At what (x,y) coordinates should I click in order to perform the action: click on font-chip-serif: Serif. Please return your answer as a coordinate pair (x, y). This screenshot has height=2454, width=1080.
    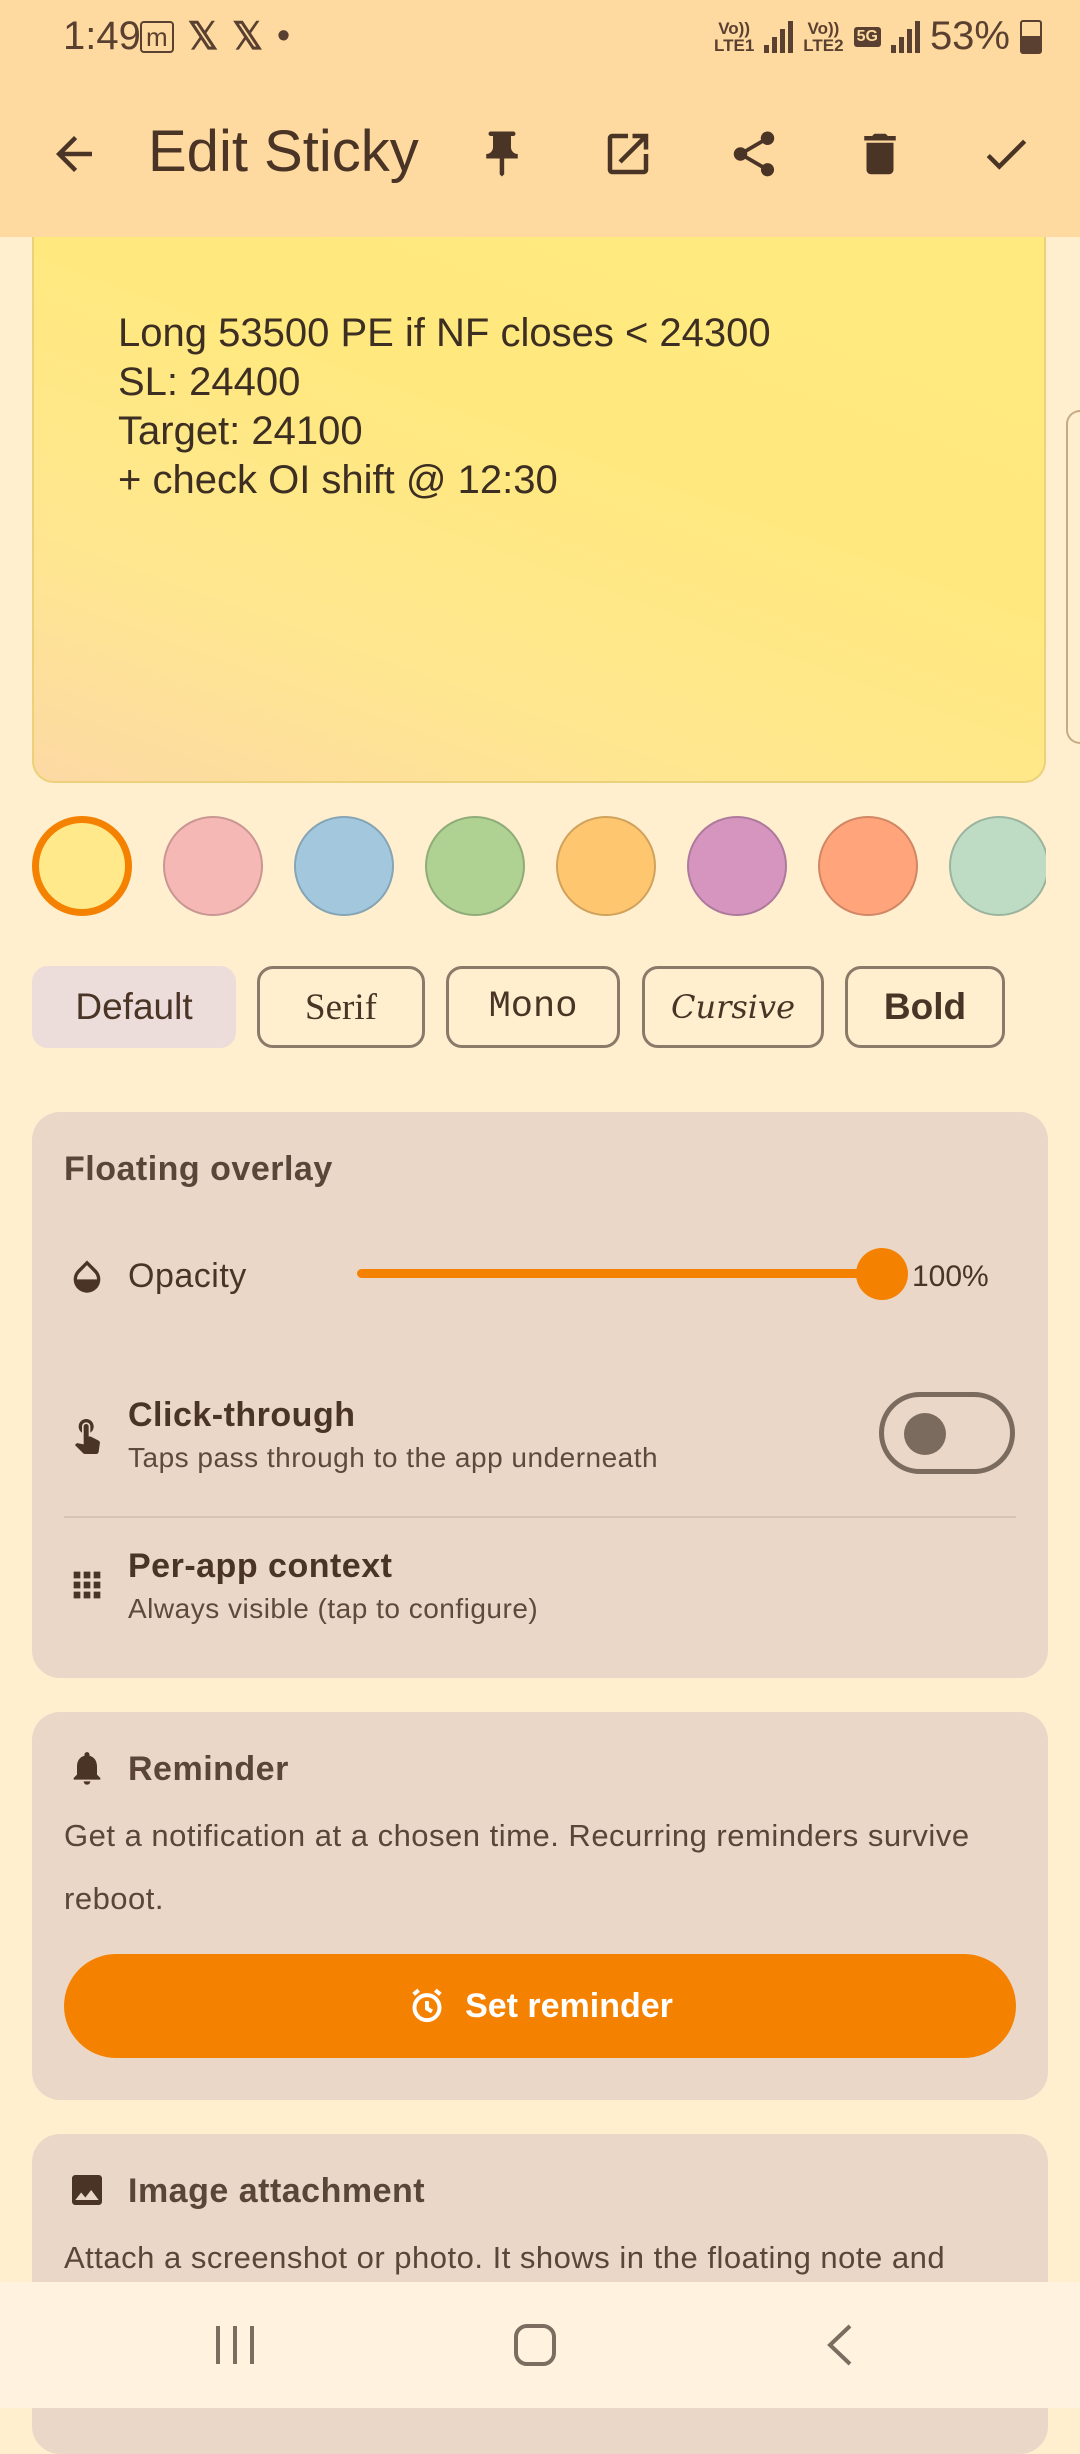
    Looking at the image, I should click on (341, 1007).